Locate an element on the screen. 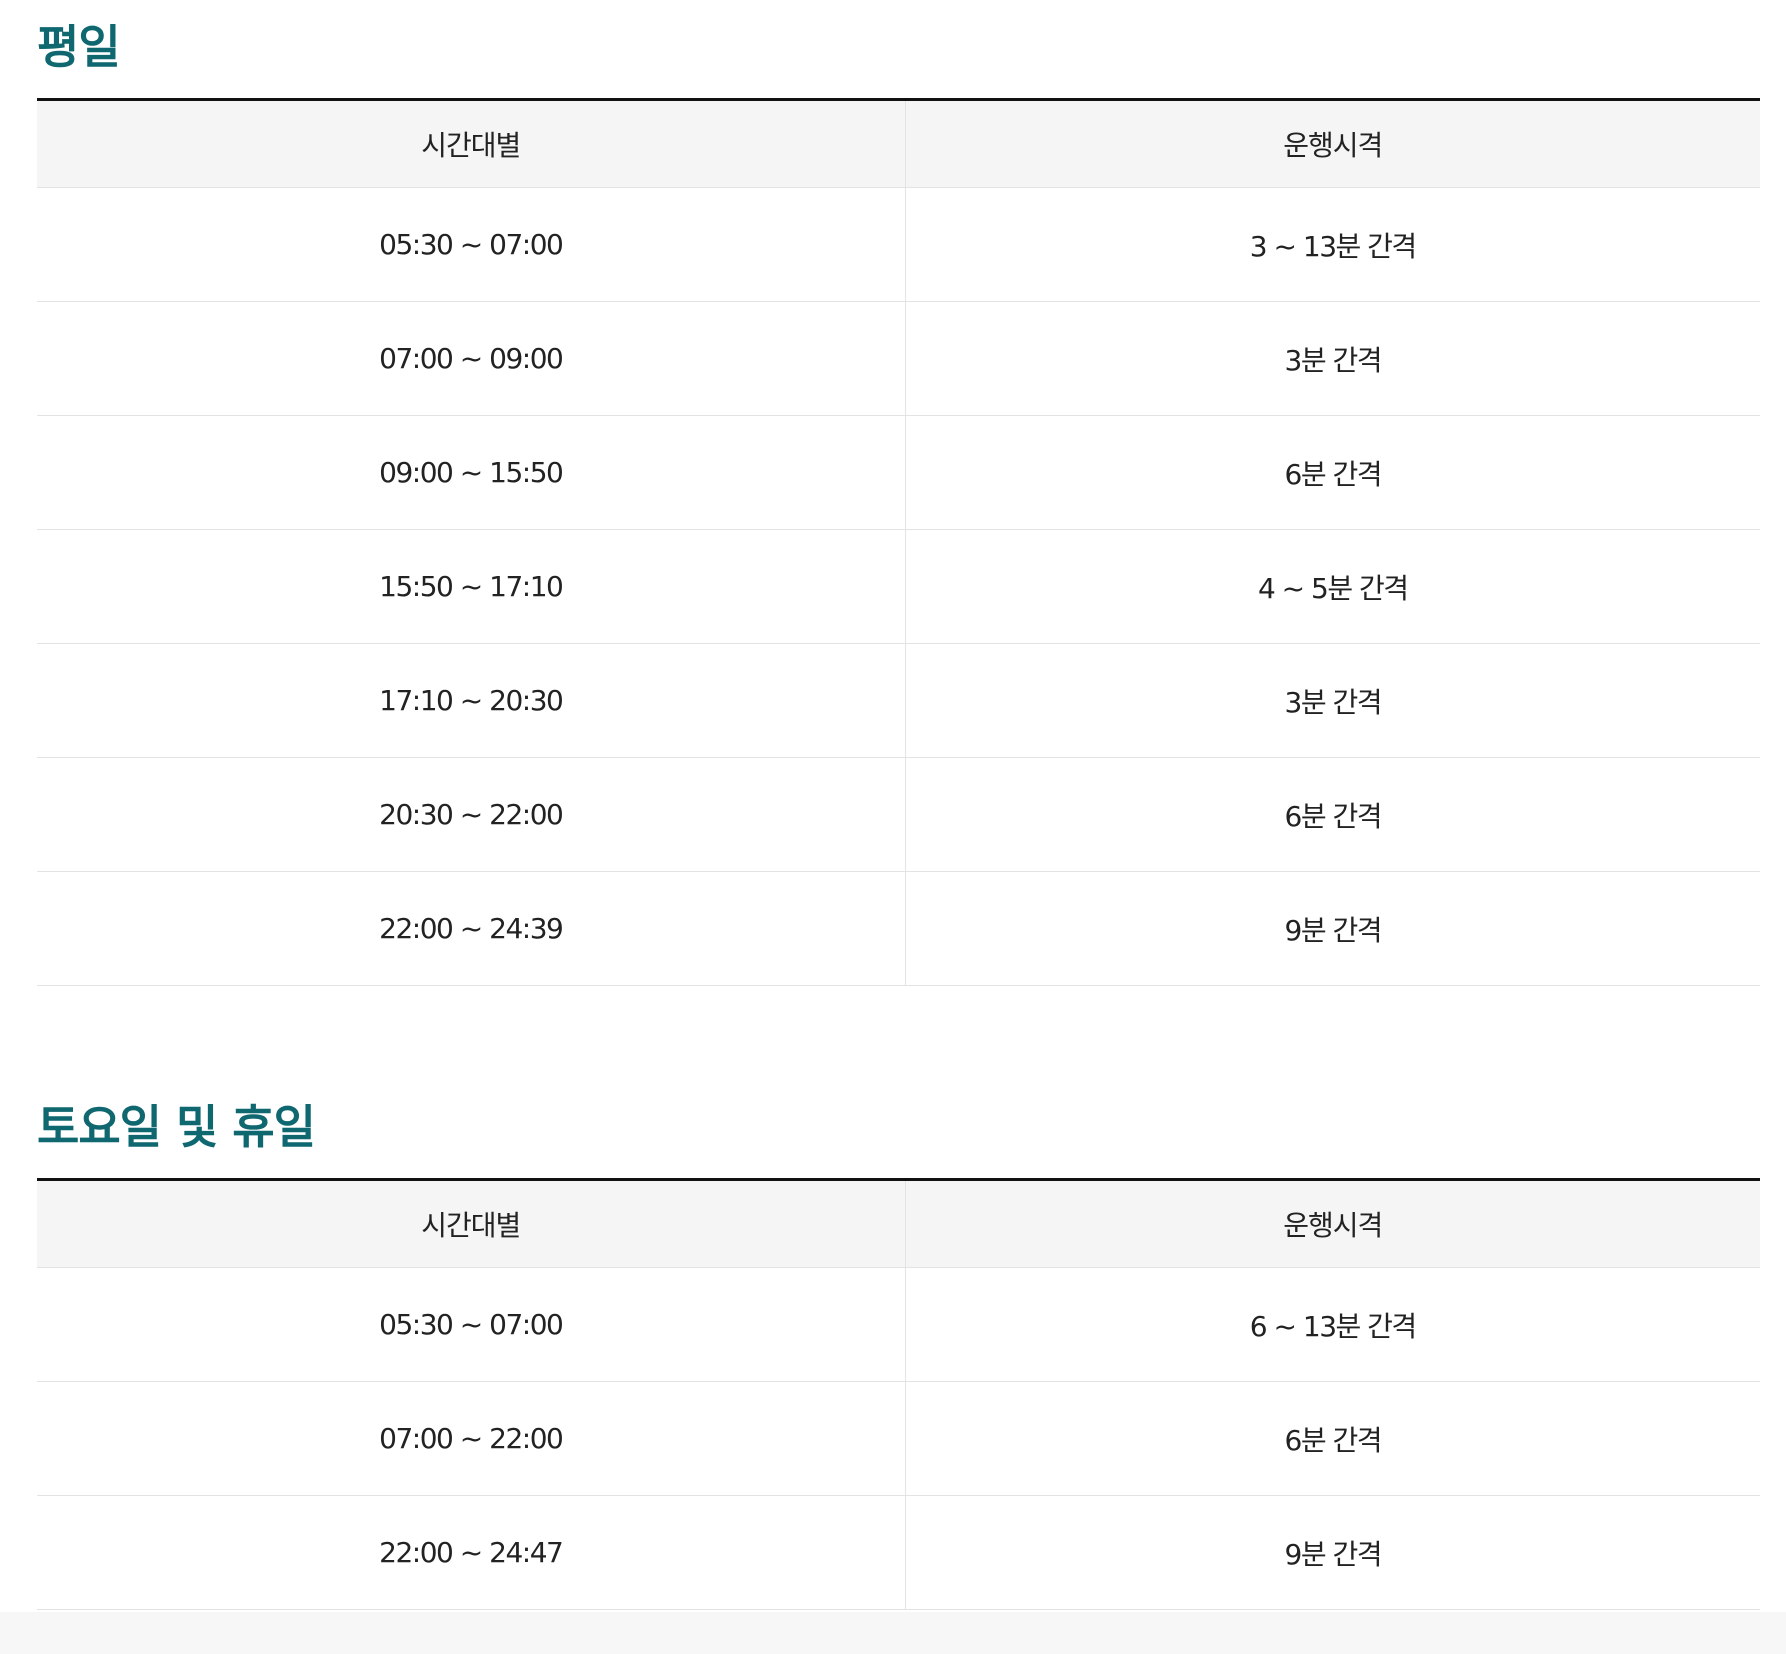 The image size is (1786, 1654). time-range-cell: 20:30 ~ 22:00 is located at coordinates (471, 814).